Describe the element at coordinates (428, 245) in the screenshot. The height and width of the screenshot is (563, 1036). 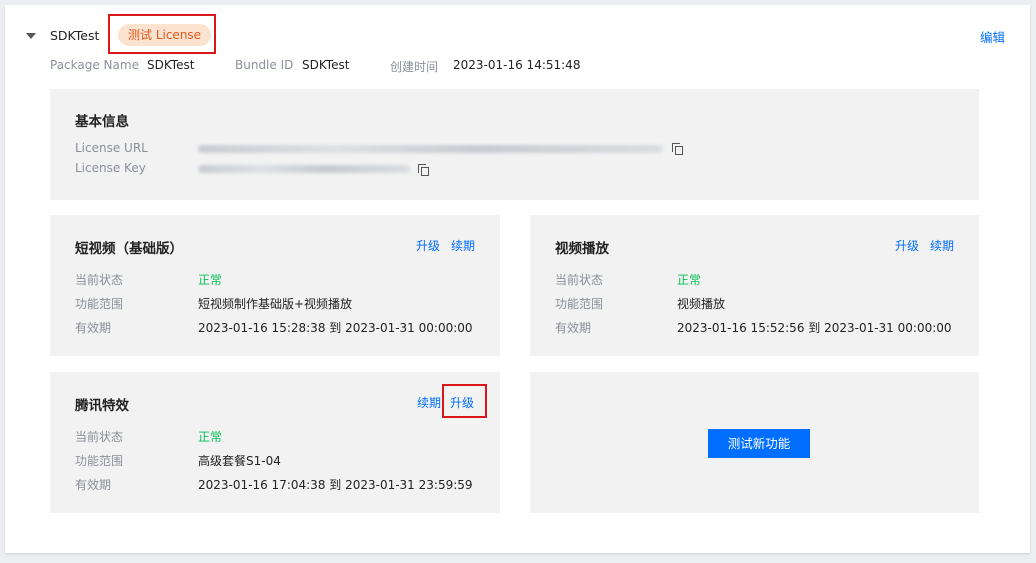
I see `short-video-upgrade-link: 升级` at that location.